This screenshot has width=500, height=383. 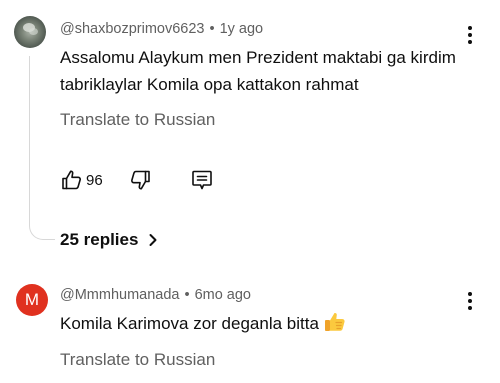 I want to click on author-handle: @Mmmhumanada, so click(x=119, y=295).